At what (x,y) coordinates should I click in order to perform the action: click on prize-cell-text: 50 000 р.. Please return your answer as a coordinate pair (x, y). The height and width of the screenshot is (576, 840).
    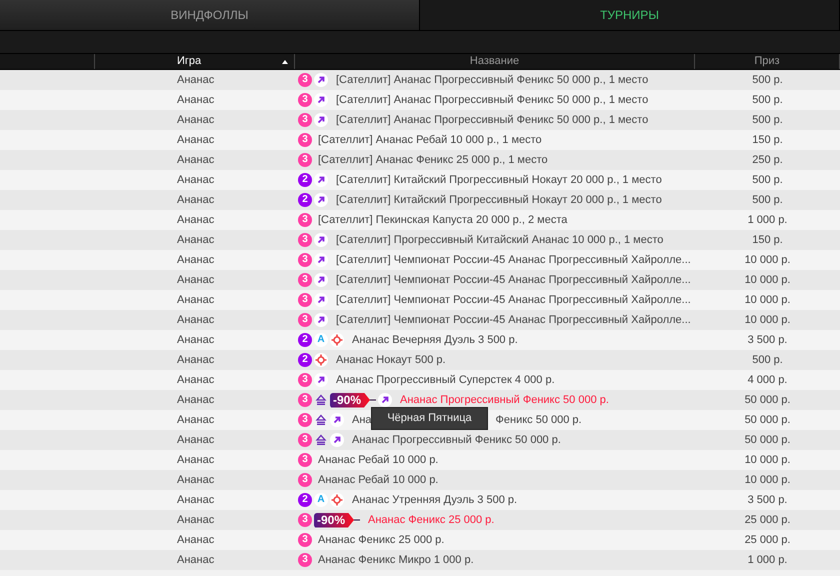
    Looking at the image, I should click on (767, 440).